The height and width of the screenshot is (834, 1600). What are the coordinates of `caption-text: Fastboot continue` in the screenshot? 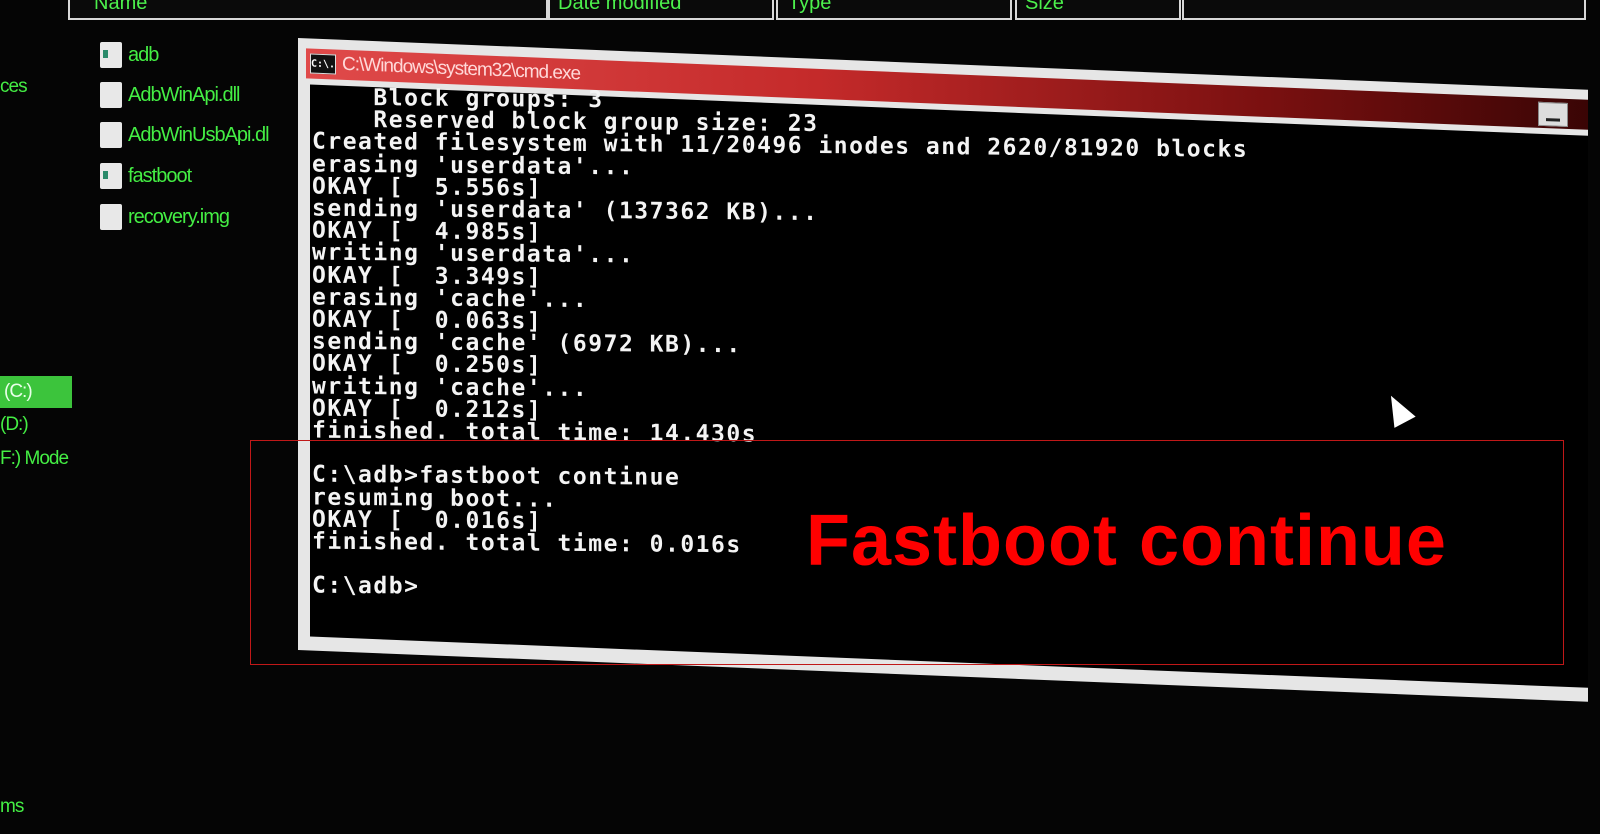 It's located at (1126, 541).